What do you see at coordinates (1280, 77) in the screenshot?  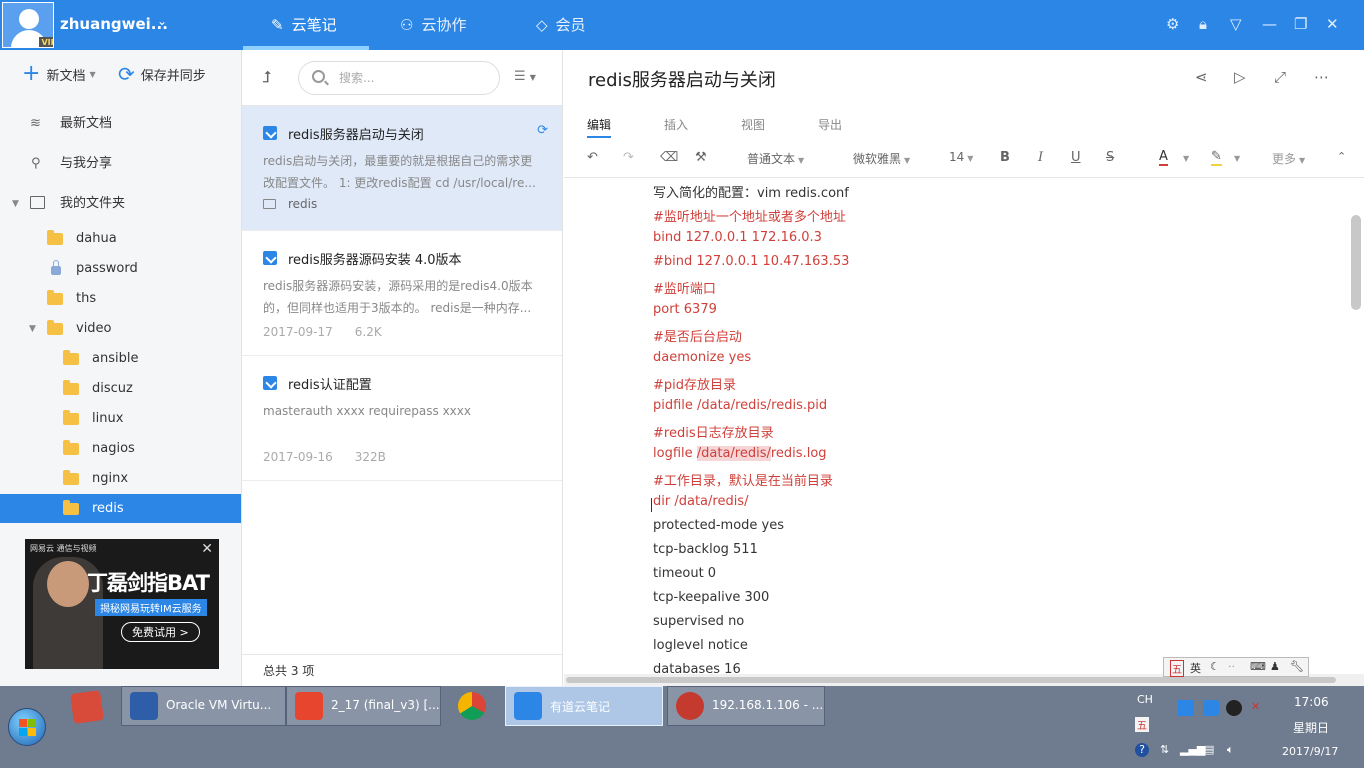 I see `fullscreen-icon: ⤢` at bounding box center [1280, 77].